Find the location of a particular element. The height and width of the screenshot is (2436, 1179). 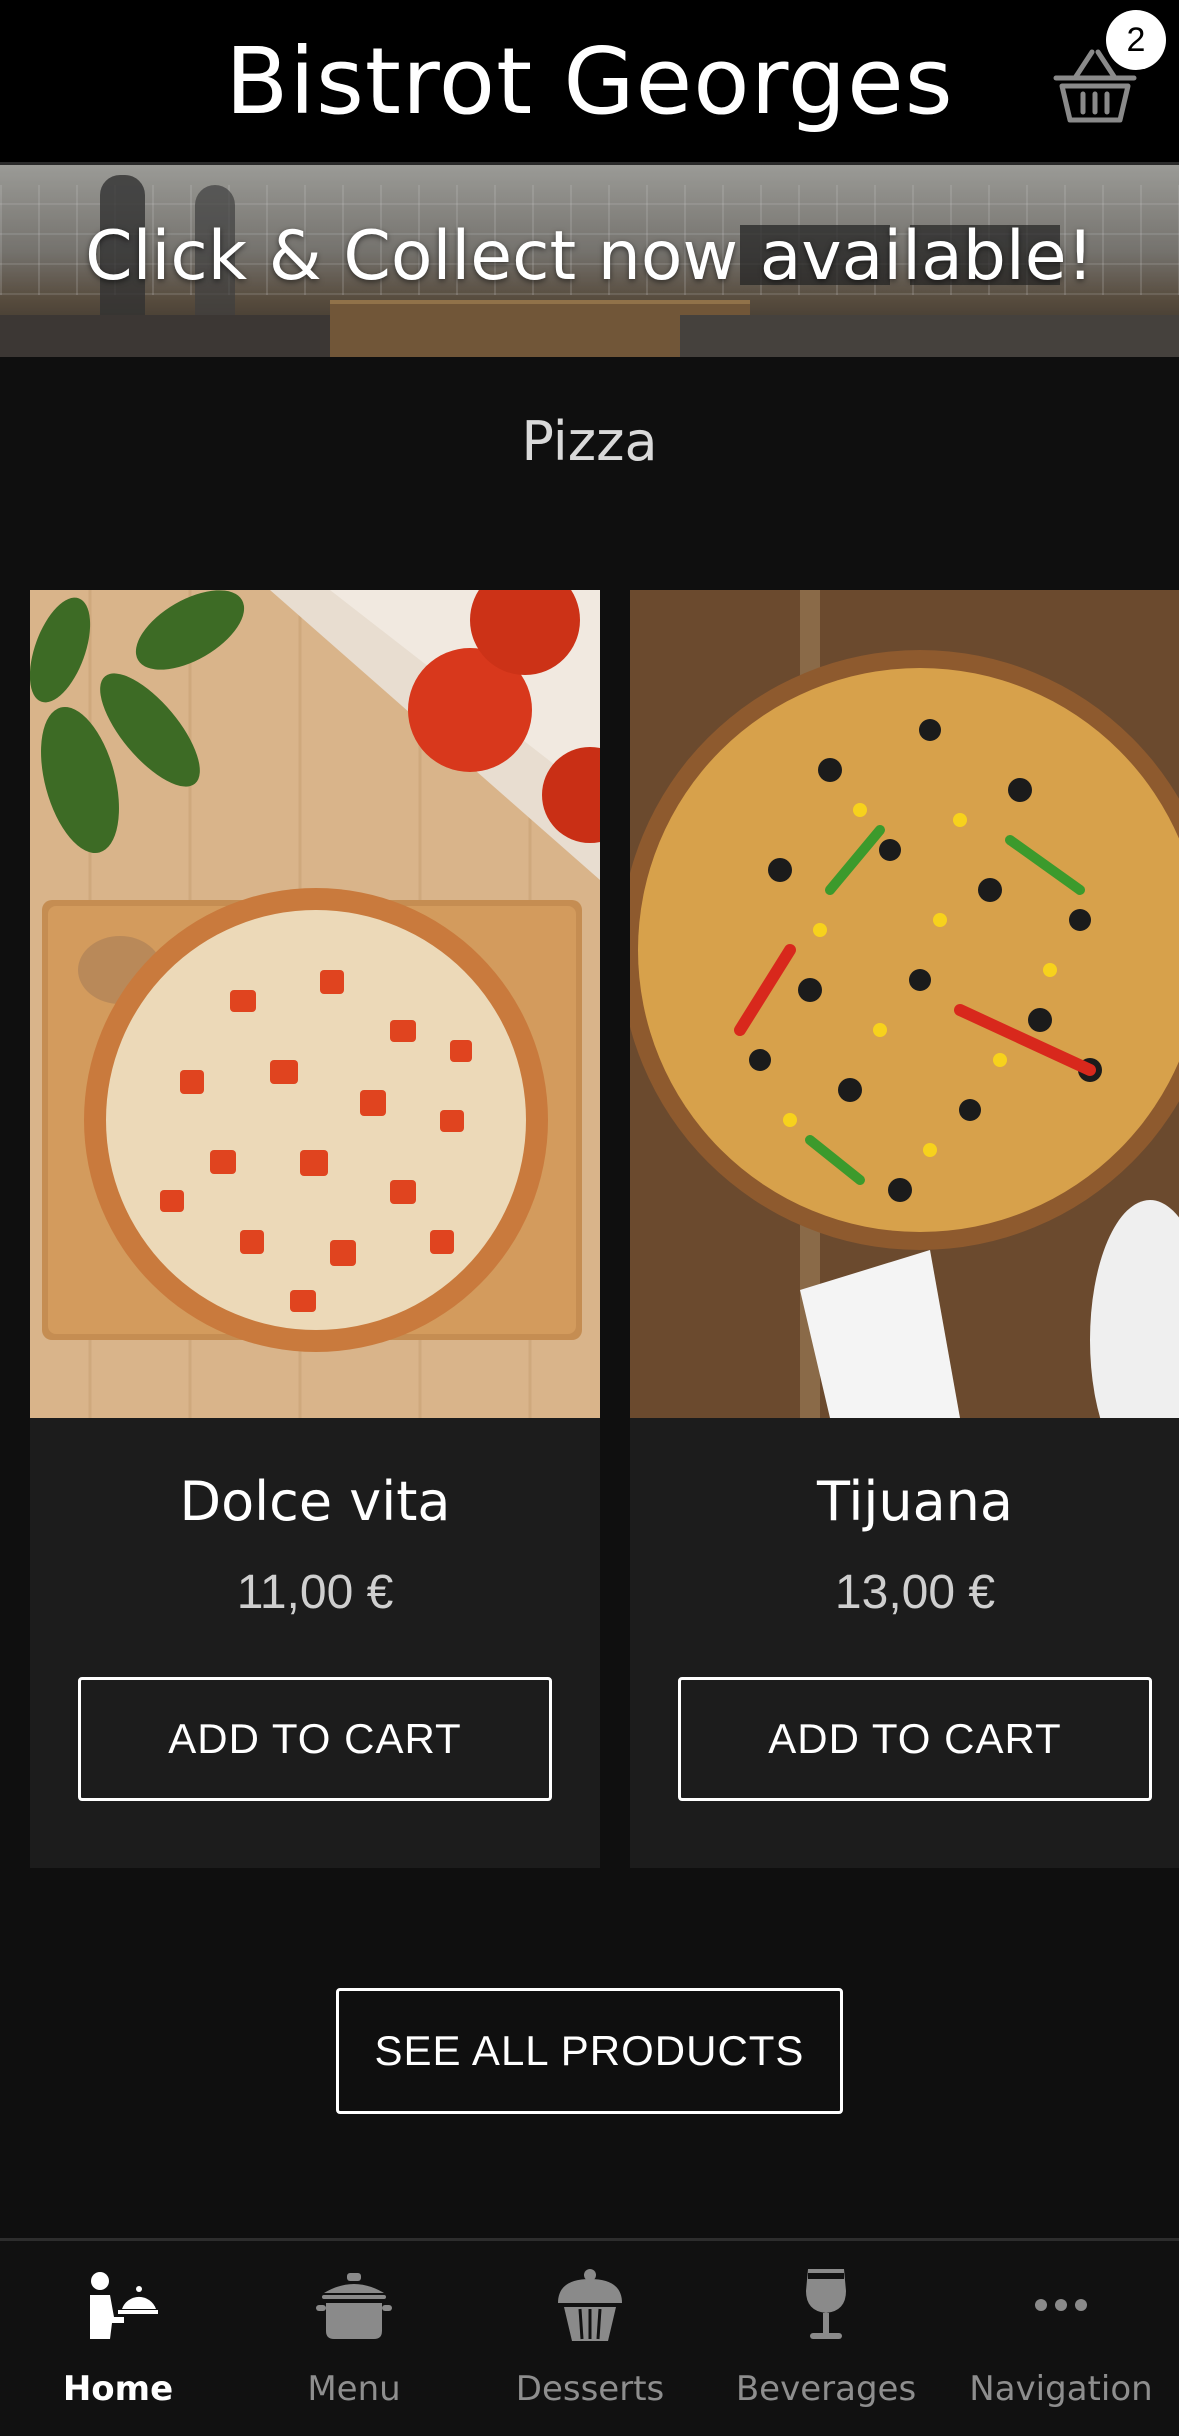

bottom-navigation: Home Menu Desserts Beverages Navigation is located at coordinates (589, 2337).